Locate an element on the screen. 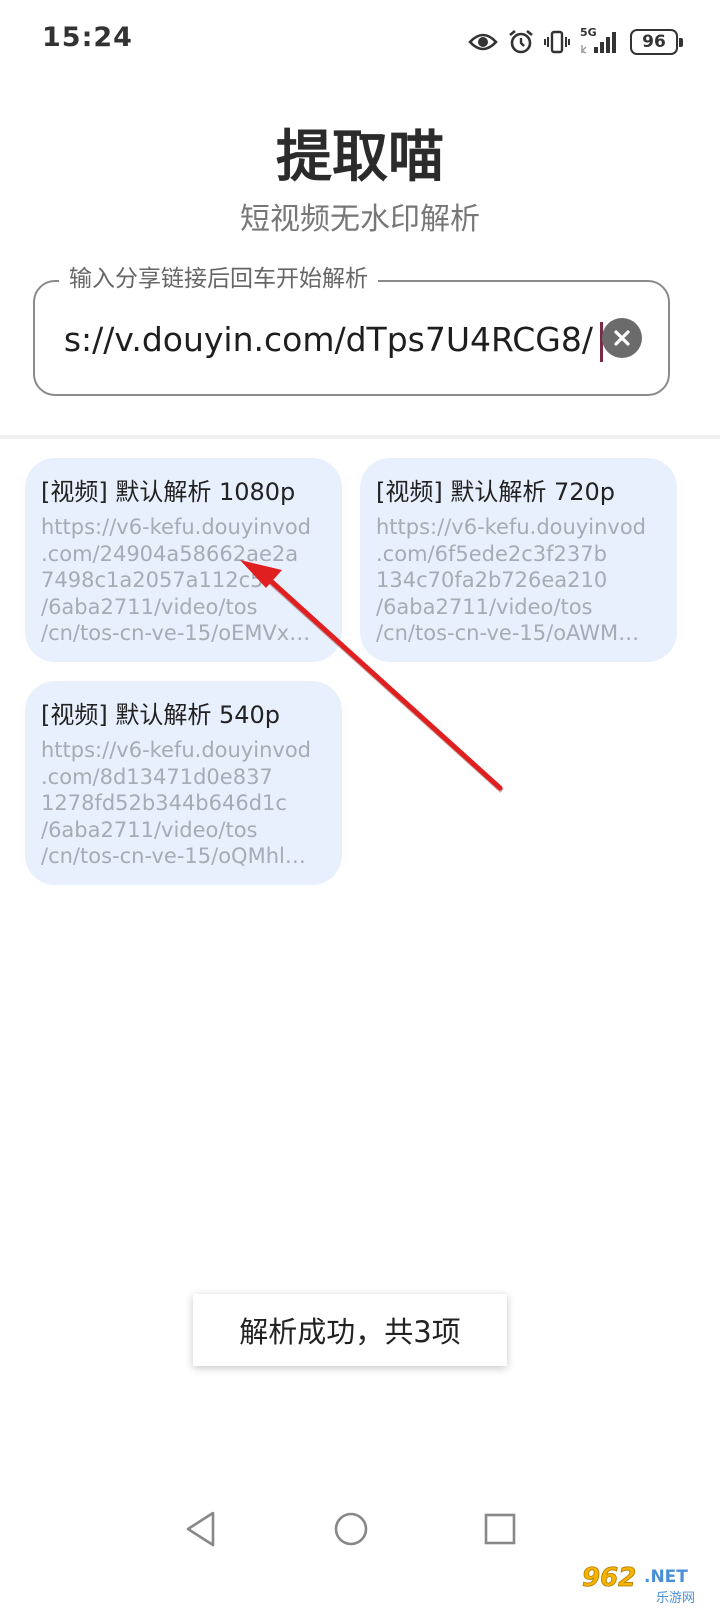  app-subtitle: 短视频无水印解析 is located at coordinates (360, 219).